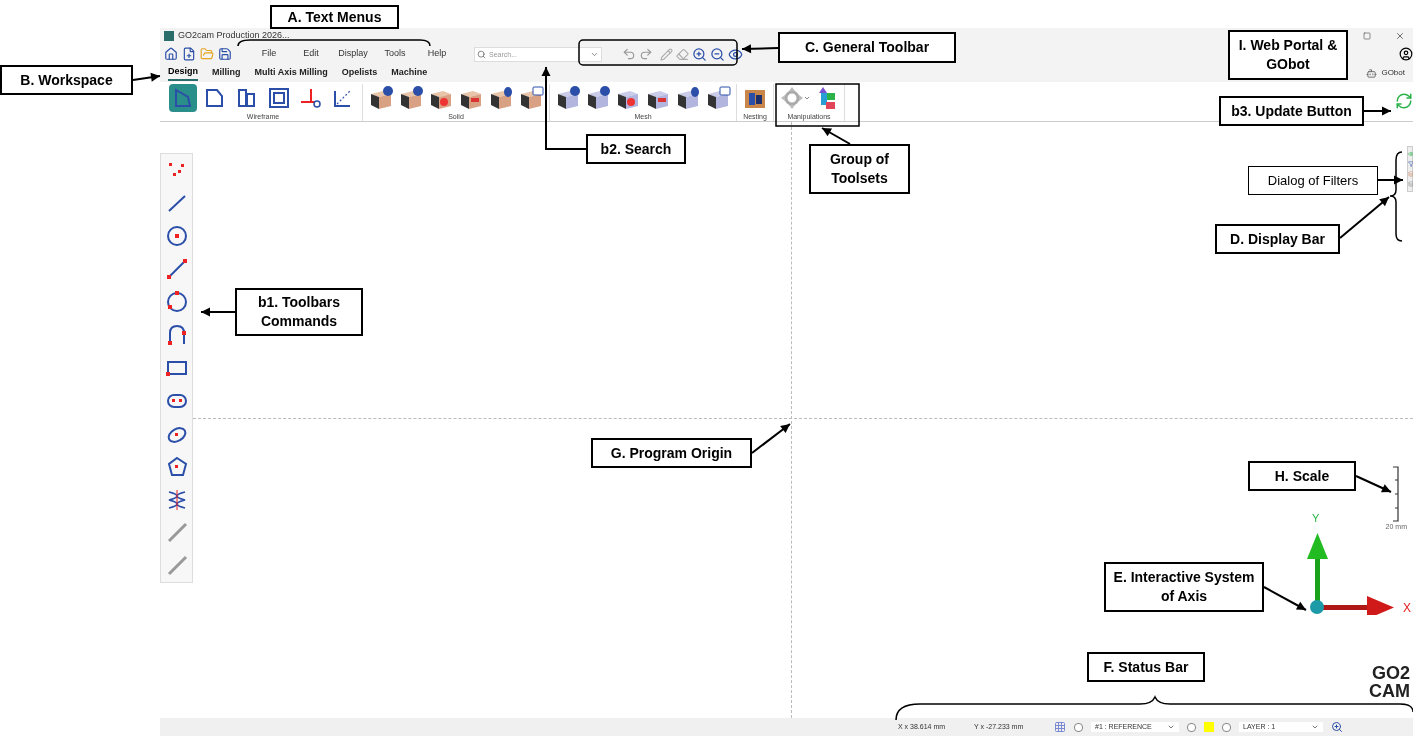 The image size is (1413, 736). Describe the element at coordinates (1277, 239) in the screenshot. I see `callout-label: D. Display Bar` at that location.